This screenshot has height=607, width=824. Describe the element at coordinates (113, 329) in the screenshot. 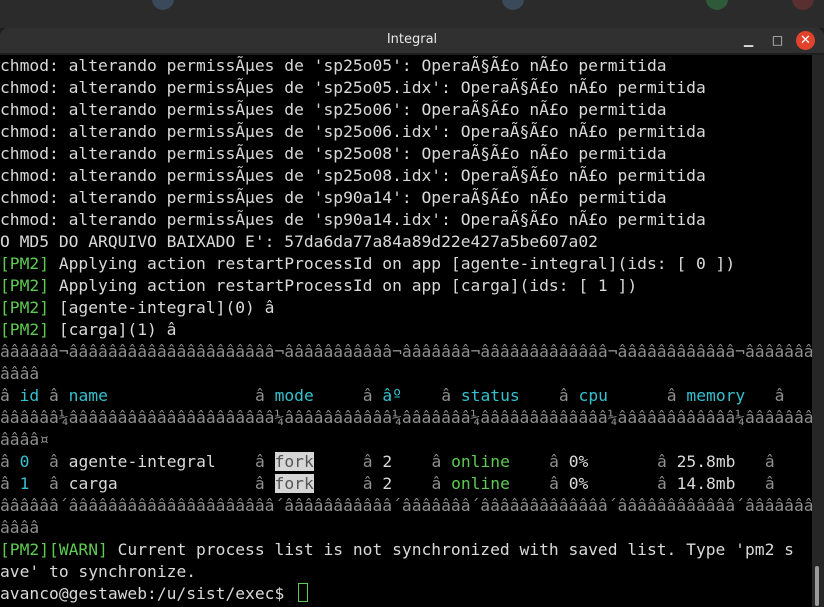

I see `pm2-text: [carga](1) â` at that location.